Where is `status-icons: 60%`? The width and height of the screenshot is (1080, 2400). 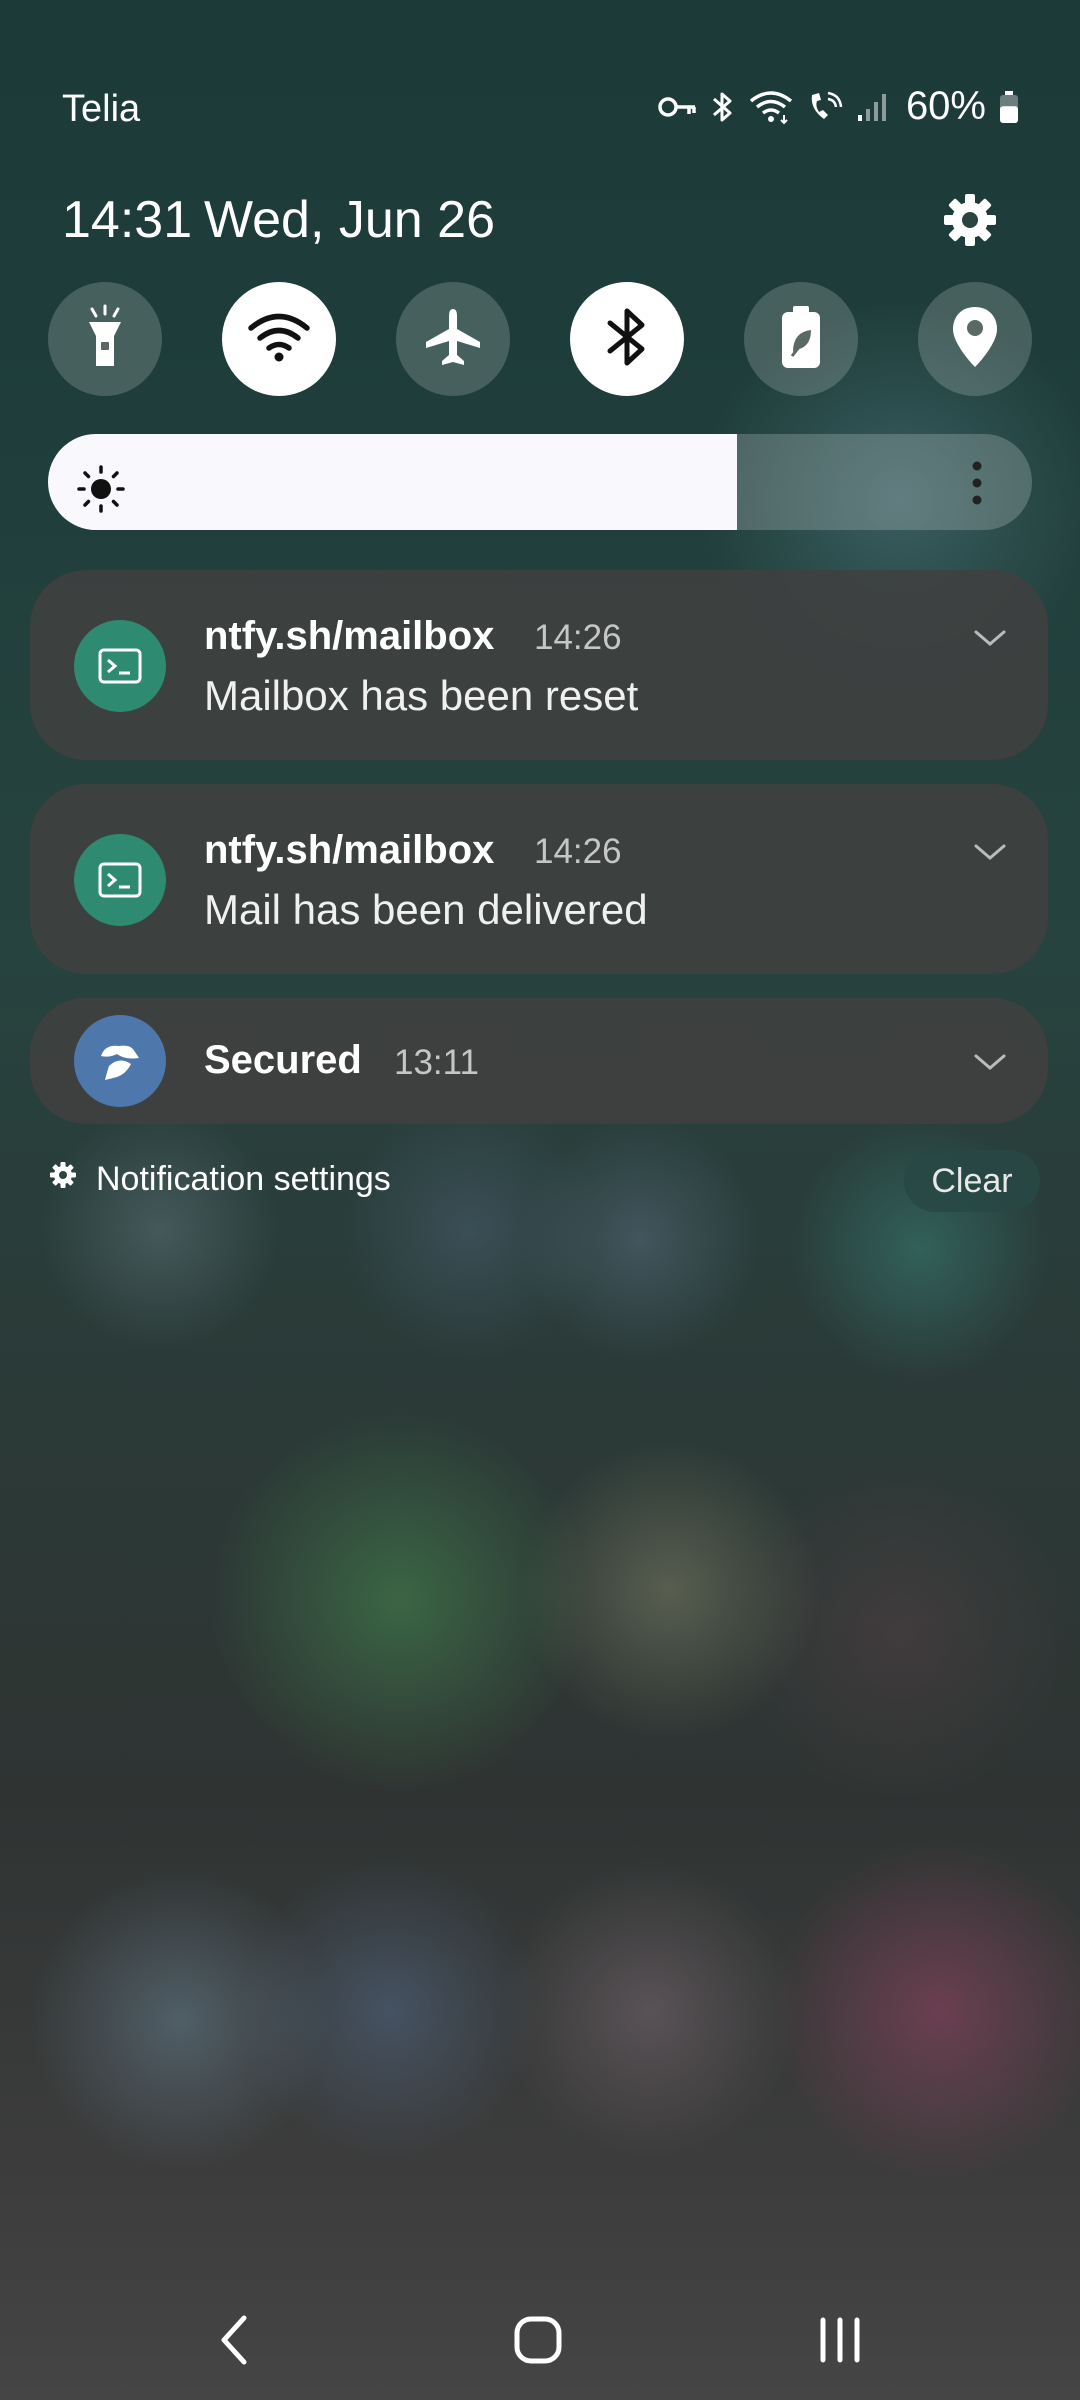 status-icons: 60% is located at coordinates (839, 106).